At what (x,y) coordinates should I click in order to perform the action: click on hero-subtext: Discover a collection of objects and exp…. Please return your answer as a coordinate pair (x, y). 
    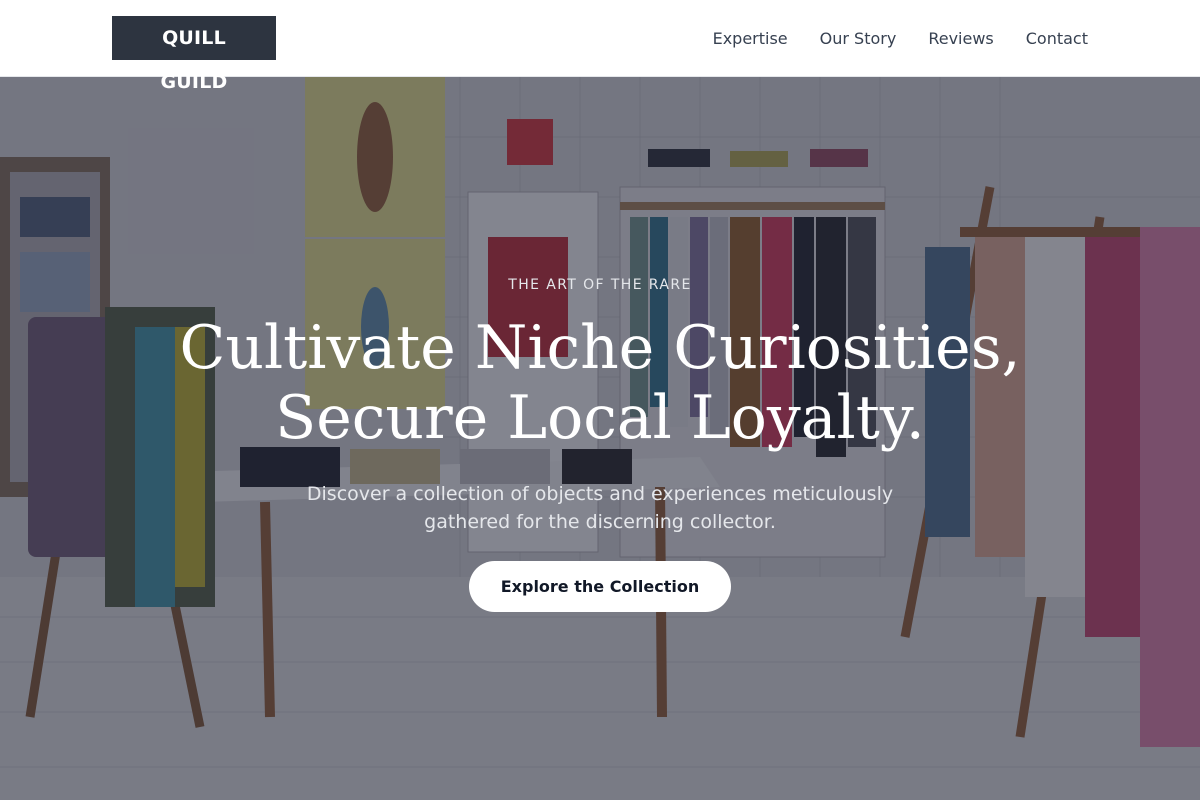
    Looking at the image, I should click on (600, 508).